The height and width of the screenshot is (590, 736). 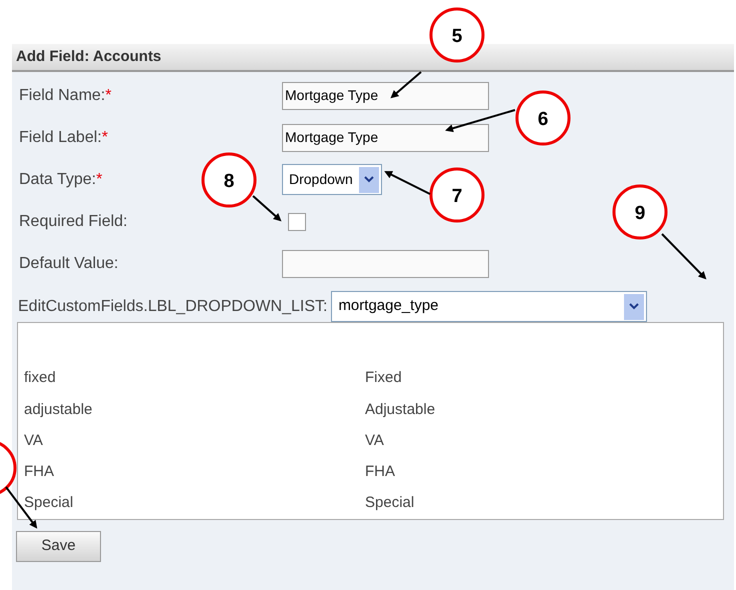 I want to click on option-value: adjustable, so click(x=58, y=410).